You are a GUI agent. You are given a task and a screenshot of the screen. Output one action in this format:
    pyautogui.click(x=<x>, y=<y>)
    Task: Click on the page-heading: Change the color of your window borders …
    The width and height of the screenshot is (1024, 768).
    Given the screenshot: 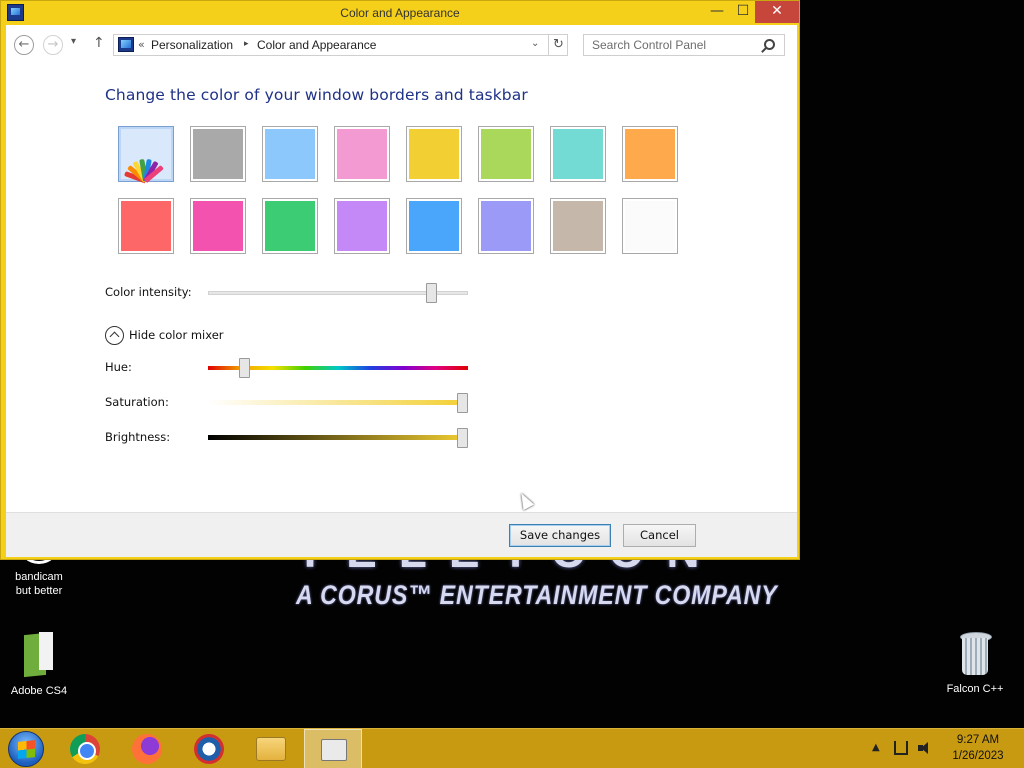 What is the action you would take?
    pyautogui.click(x=316, y=95)
    